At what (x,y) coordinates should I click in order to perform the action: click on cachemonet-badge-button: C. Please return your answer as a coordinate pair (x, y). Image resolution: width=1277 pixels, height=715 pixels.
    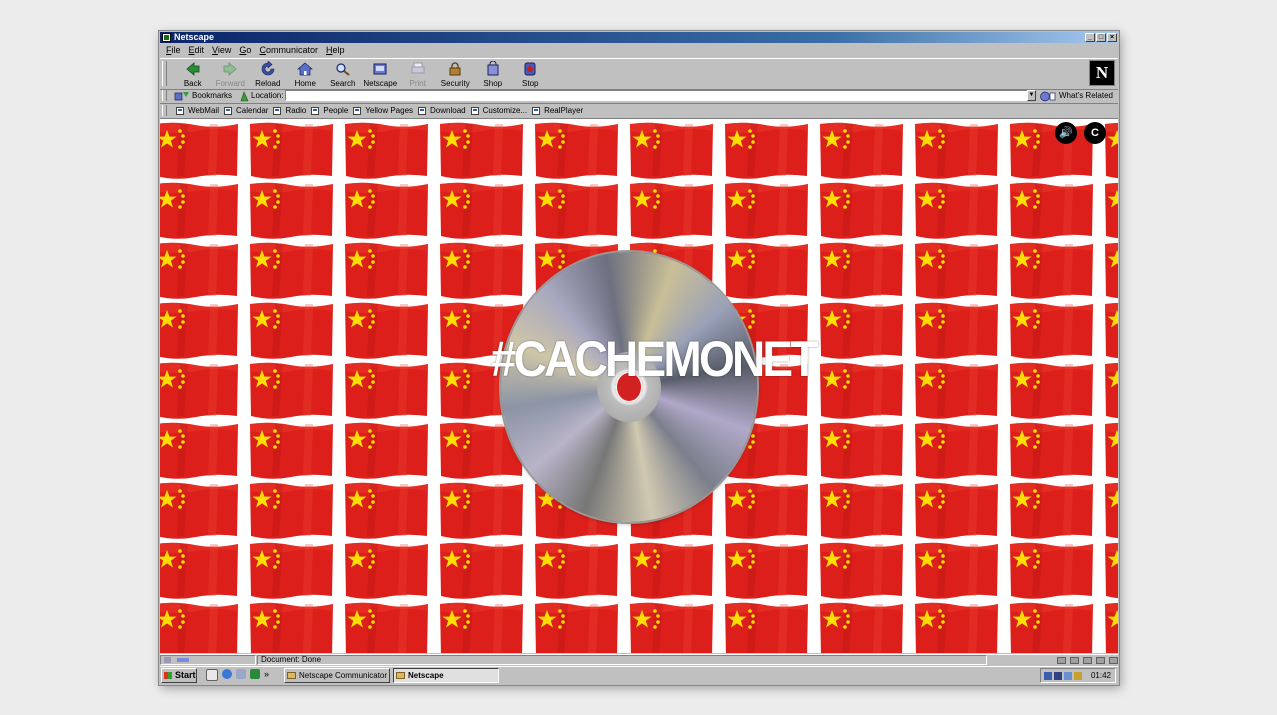
    Looking at the image, I should click on (1095, 133).